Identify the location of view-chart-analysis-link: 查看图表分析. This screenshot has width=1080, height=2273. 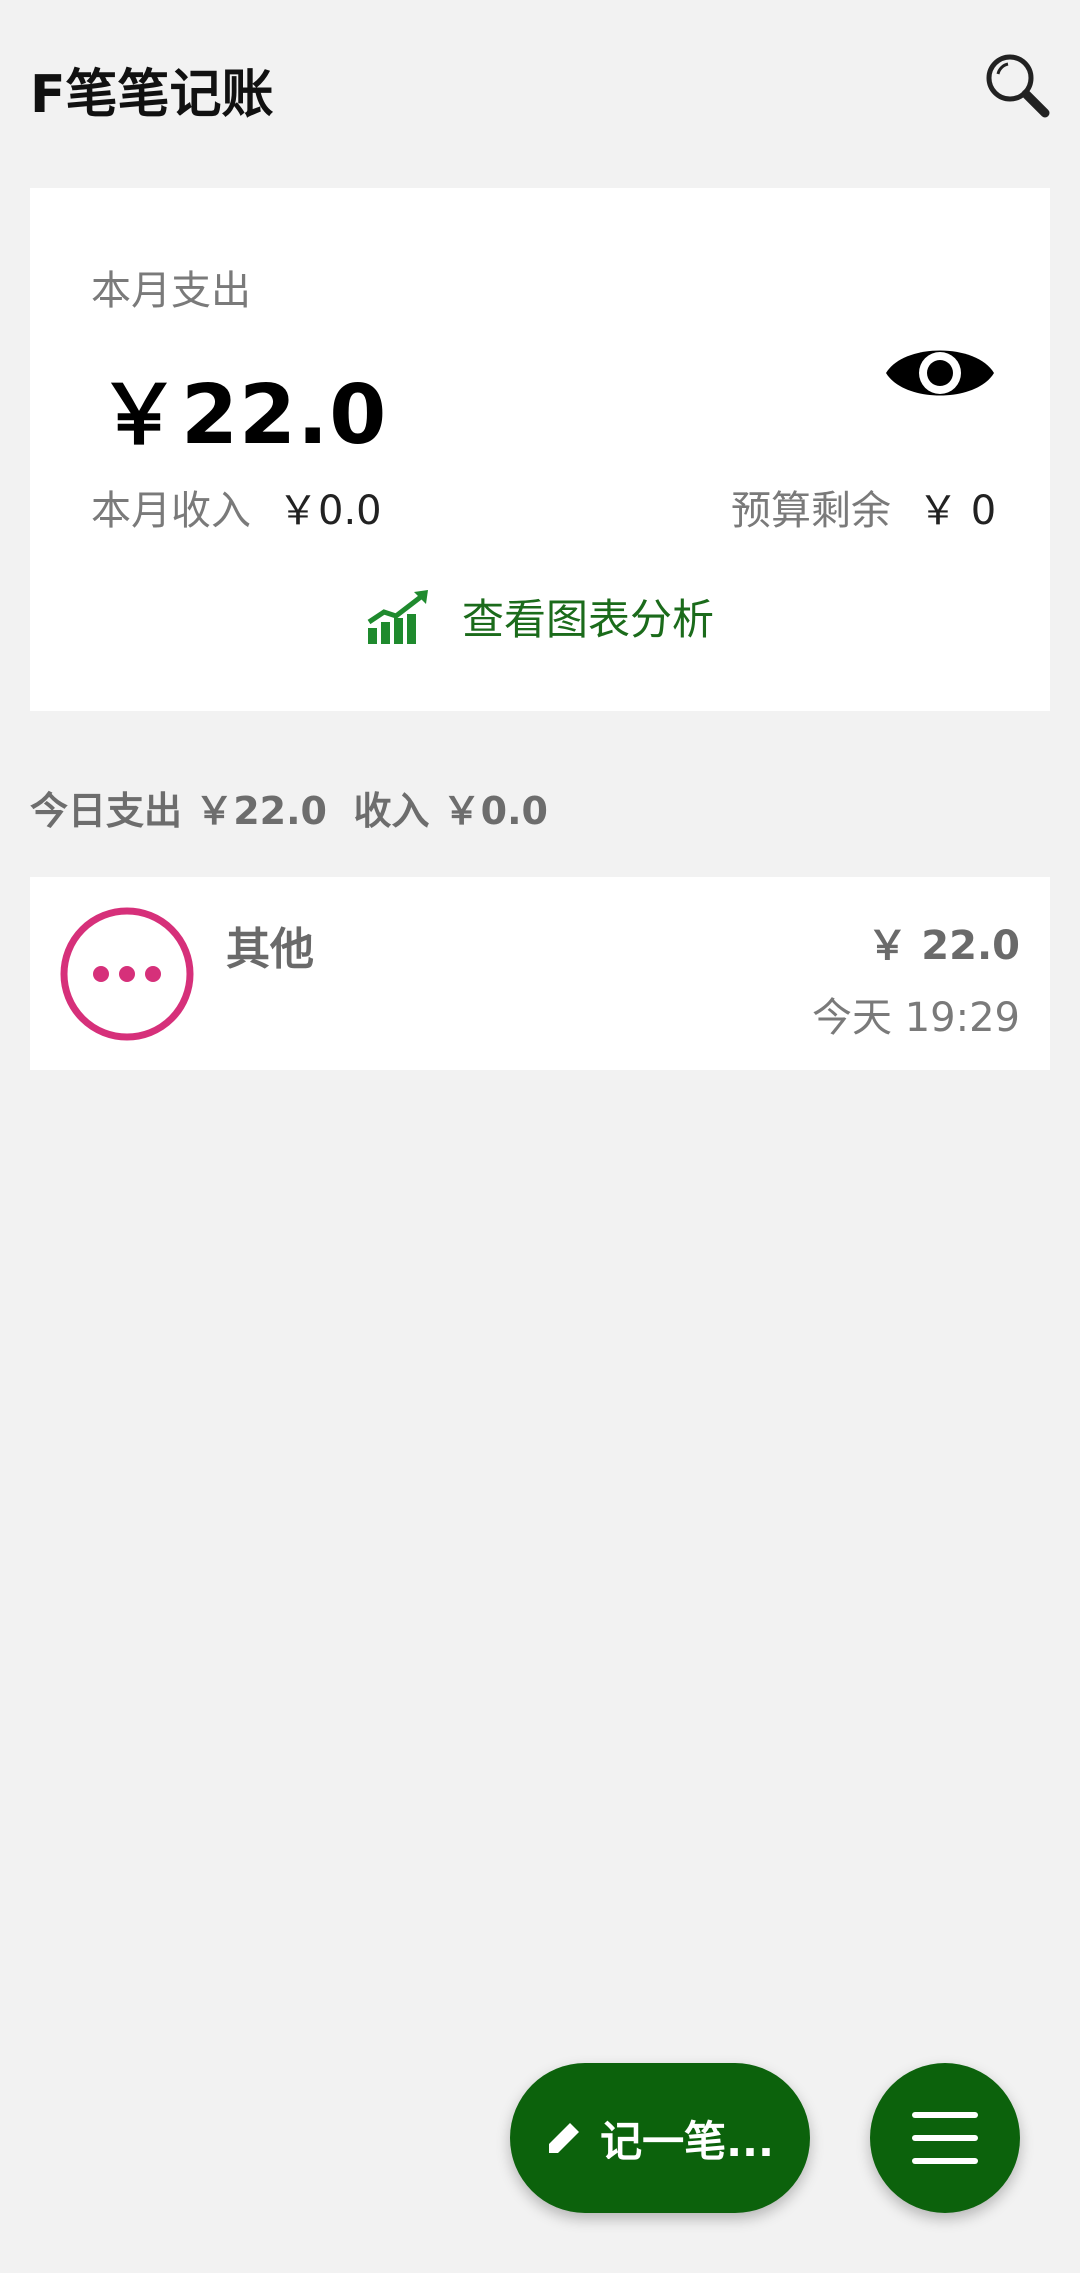
(576, 616).